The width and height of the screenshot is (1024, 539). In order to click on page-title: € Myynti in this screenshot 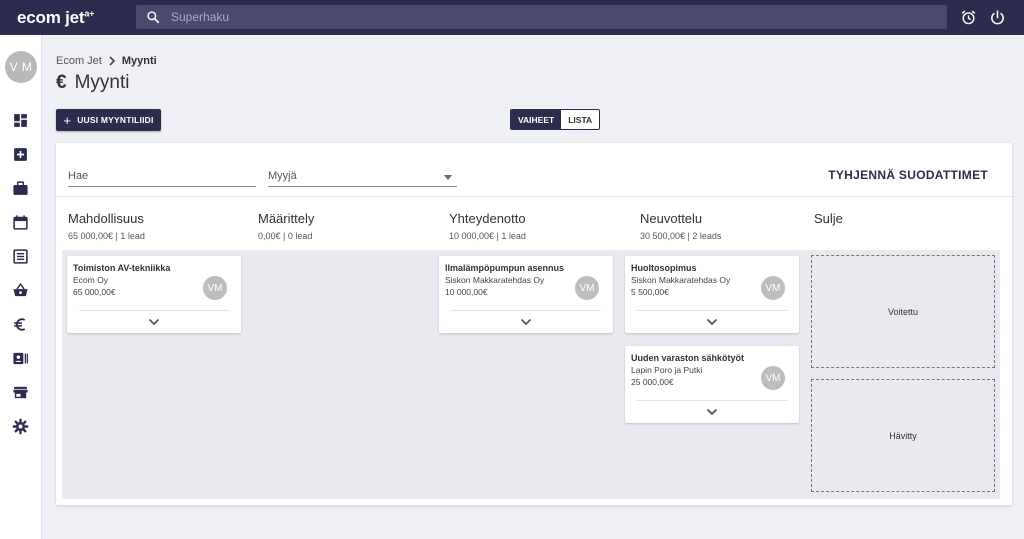, I will do `click(92, 83)`.